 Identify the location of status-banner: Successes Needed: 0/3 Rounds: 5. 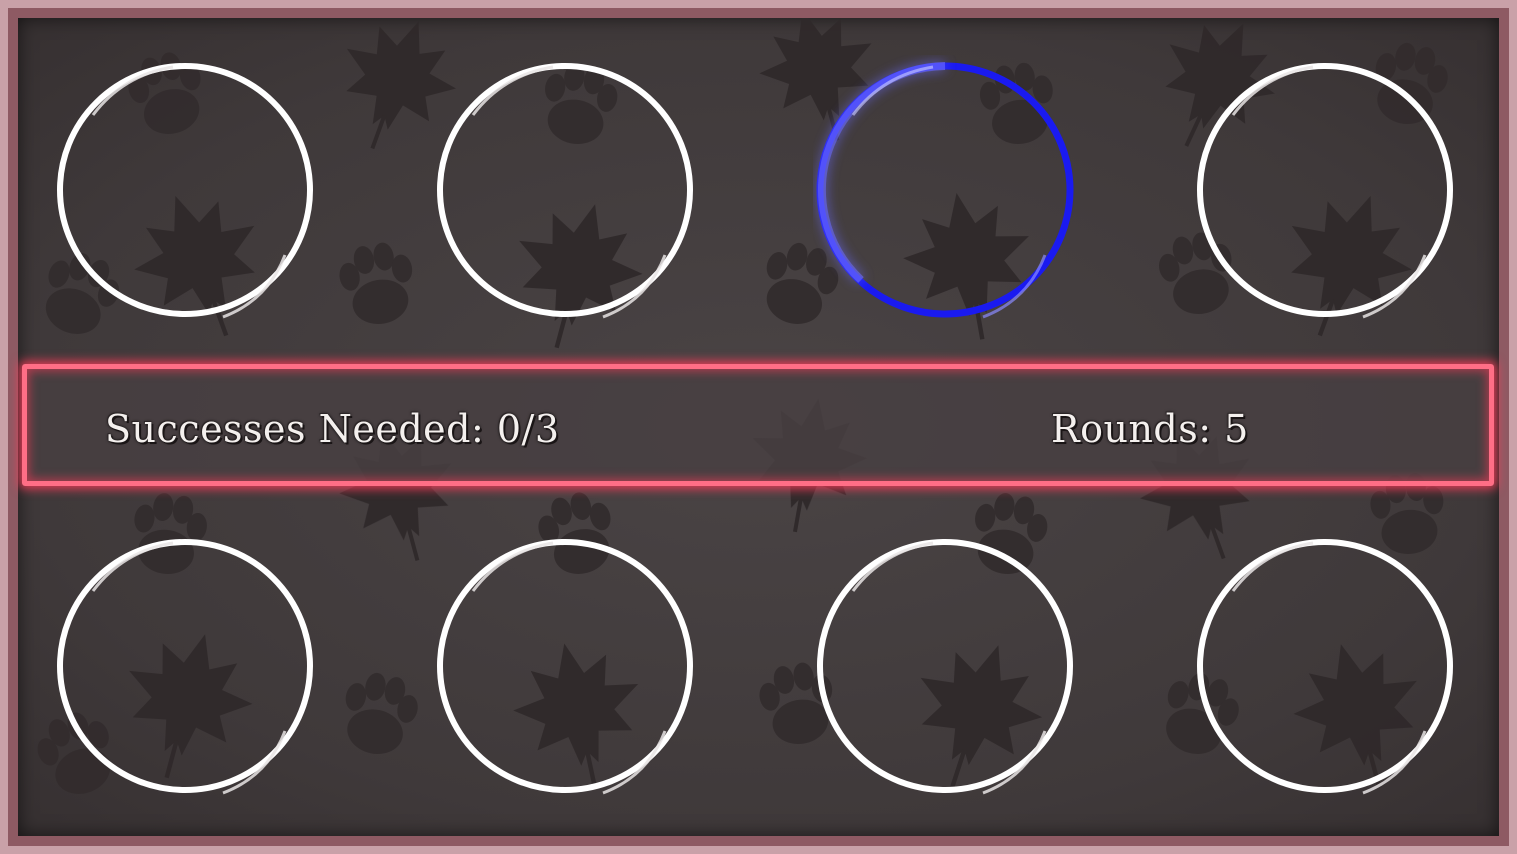
(758, 425).